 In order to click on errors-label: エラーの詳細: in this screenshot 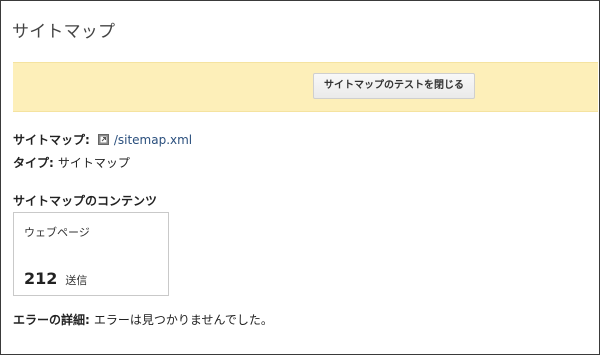, I will do `click(51, 320)`.